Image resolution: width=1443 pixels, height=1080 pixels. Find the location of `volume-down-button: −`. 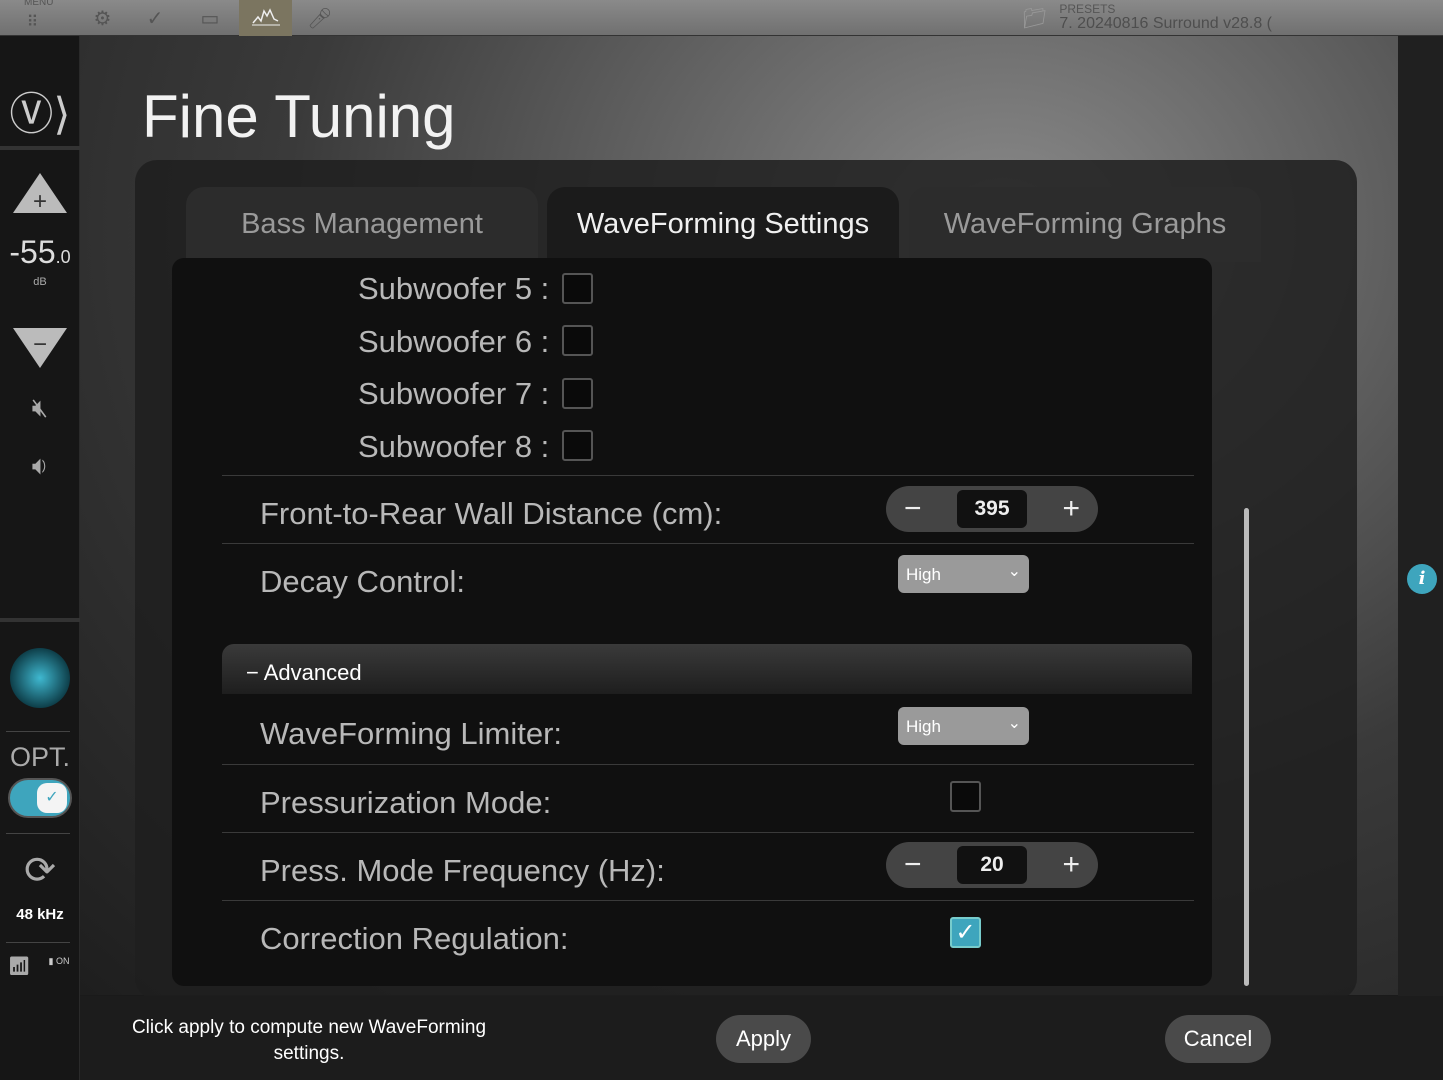

volume-down-button: − is located at coordinates (40, 350).